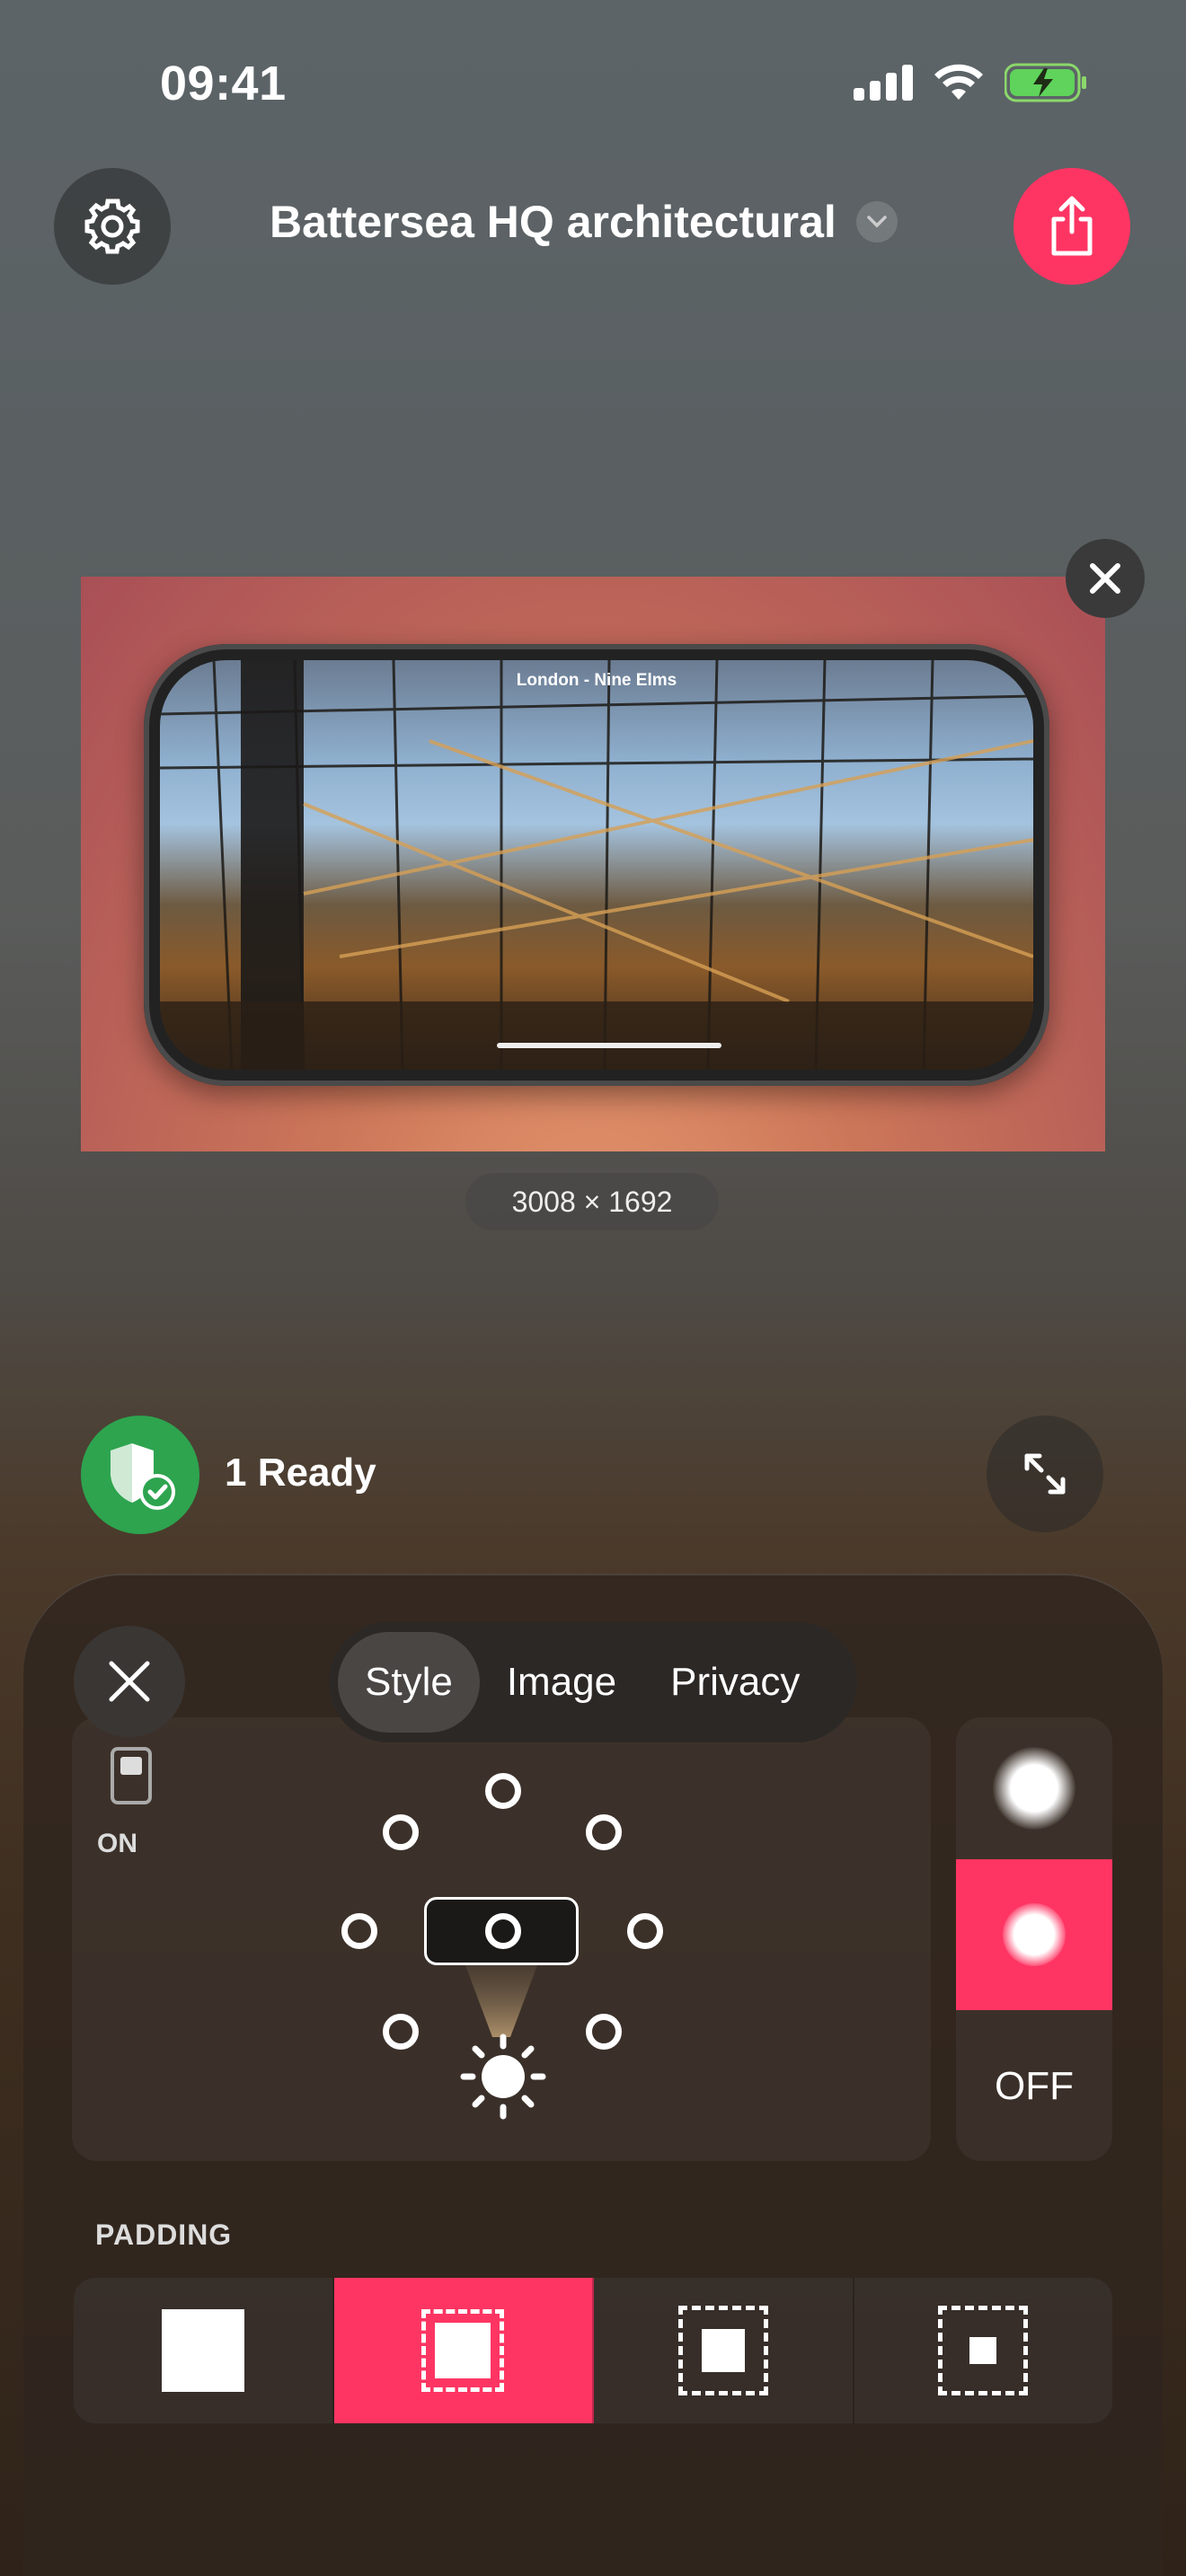 Image resolution: width=1186 pixels, height=2576 pixels. I want to click on status-time: 09:41, so click(223, 83).